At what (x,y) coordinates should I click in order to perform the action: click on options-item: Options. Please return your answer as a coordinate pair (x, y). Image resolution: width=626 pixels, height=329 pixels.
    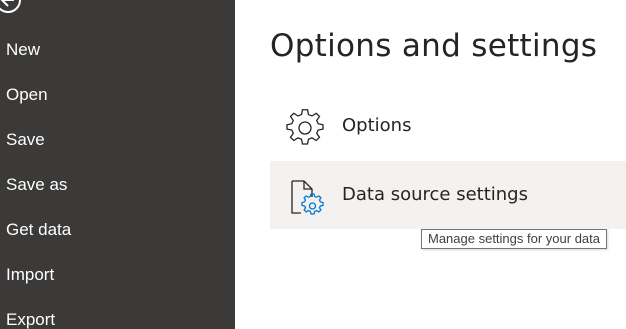
    Looking at the image, I should click on (448, 126).